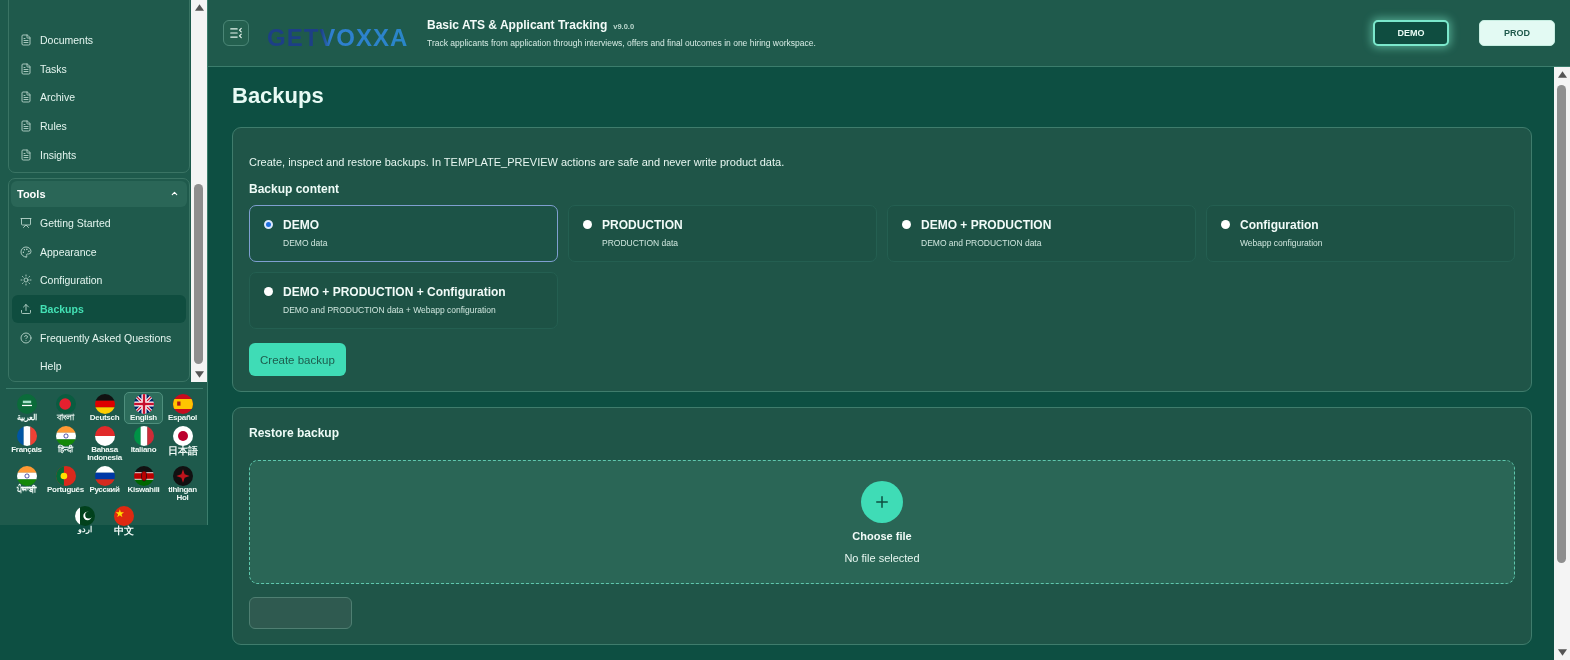  What do you see at coordinates (301, 225) in the screenshot?
I see `option-title: DEMO` at bounding box center [301, 225].